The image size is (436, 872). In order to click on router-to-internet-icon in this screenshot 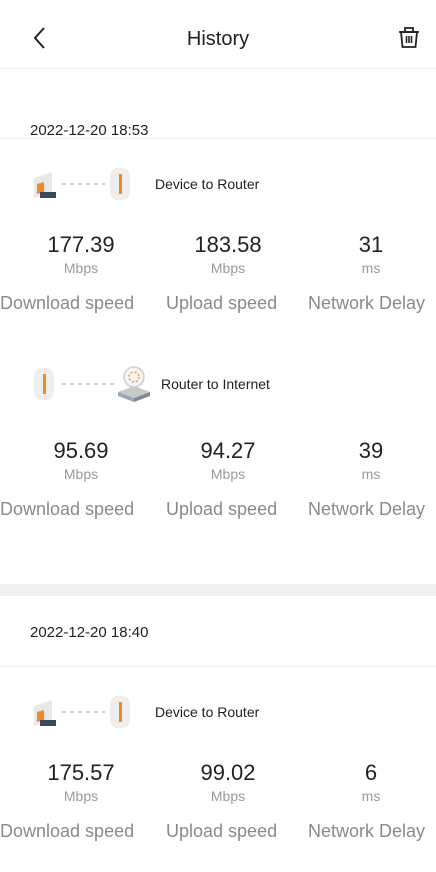, I will do `click(92, 384)`.